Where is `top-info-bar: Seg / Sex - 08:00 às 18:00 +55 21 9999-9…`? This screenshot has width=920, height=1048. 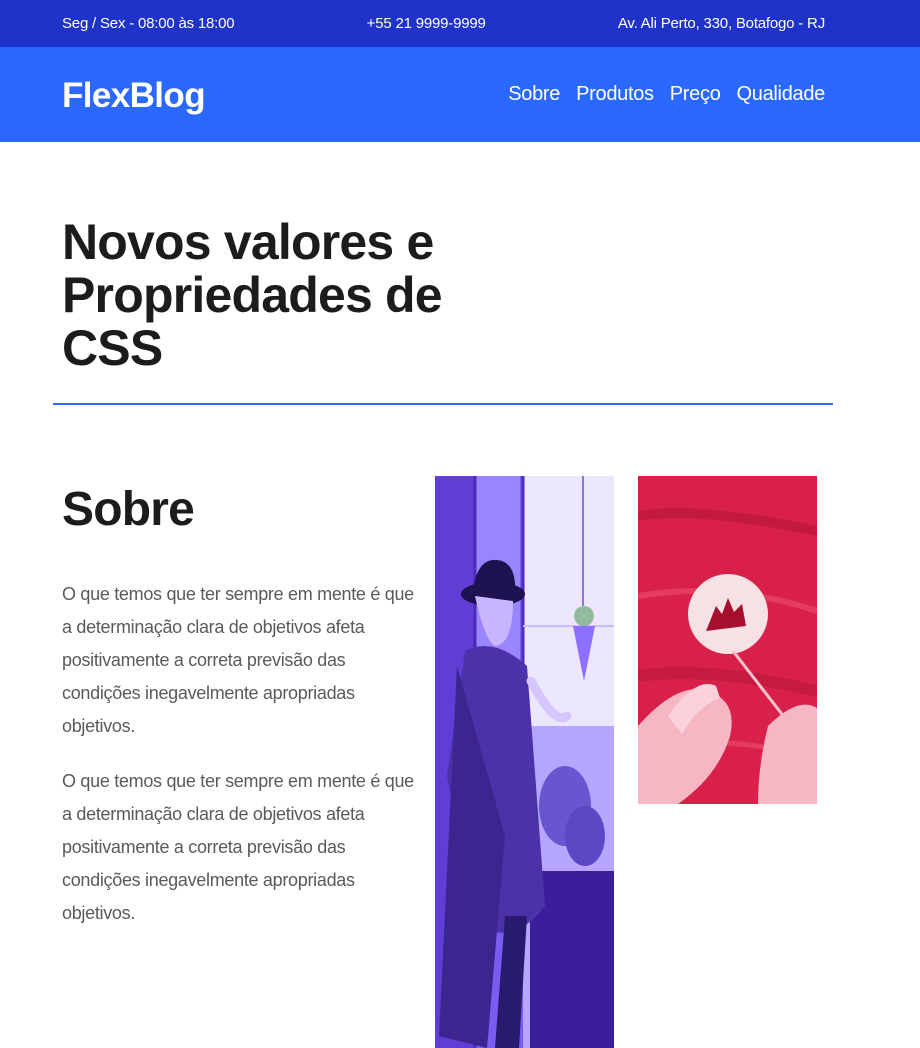
top-info-bar: Seg / Sex - 08:00 às 18:00 +55 21 9999-9… is located at coordinates (460, 23).